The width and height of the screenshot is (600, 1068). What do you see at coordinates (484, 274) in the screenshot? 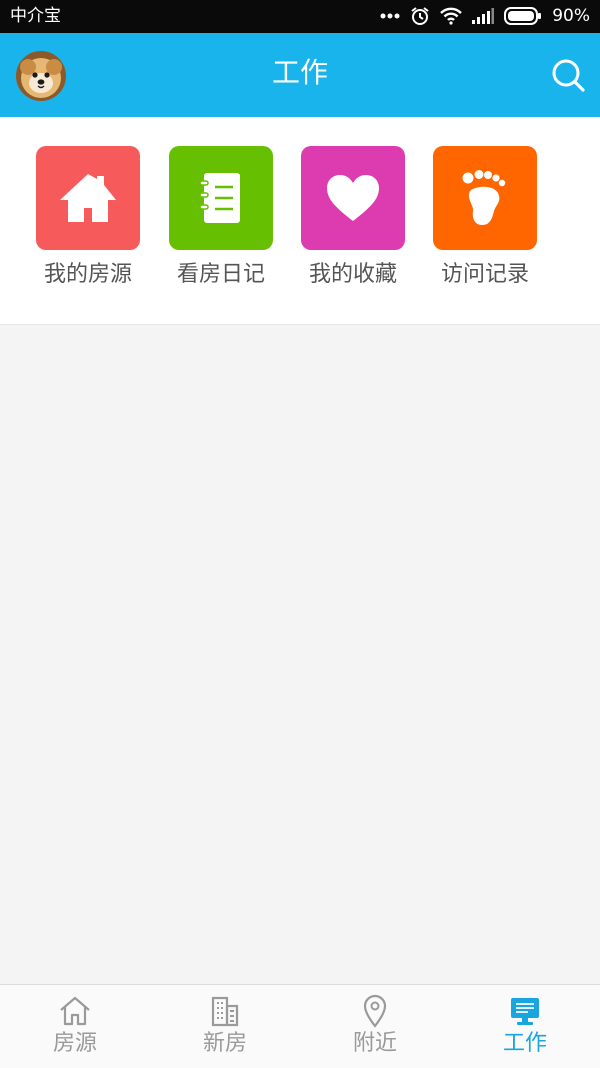
I see `shortcut-label: 访问记录` at bounding box center [484, 274].